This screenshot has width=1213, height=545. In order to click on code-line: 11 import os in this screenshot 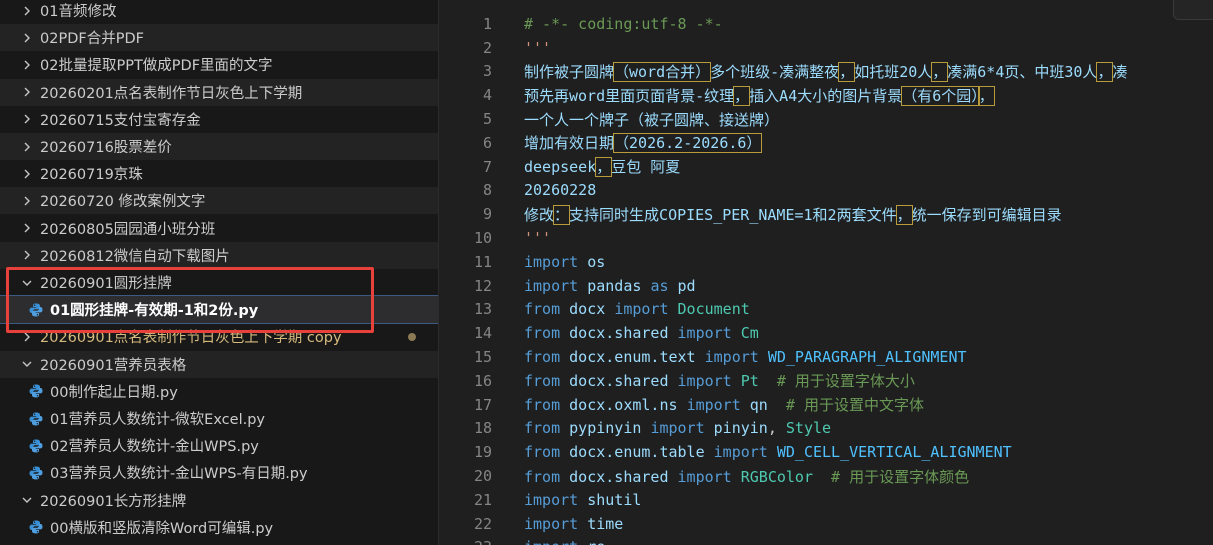, I will do `click(826, 262)`.